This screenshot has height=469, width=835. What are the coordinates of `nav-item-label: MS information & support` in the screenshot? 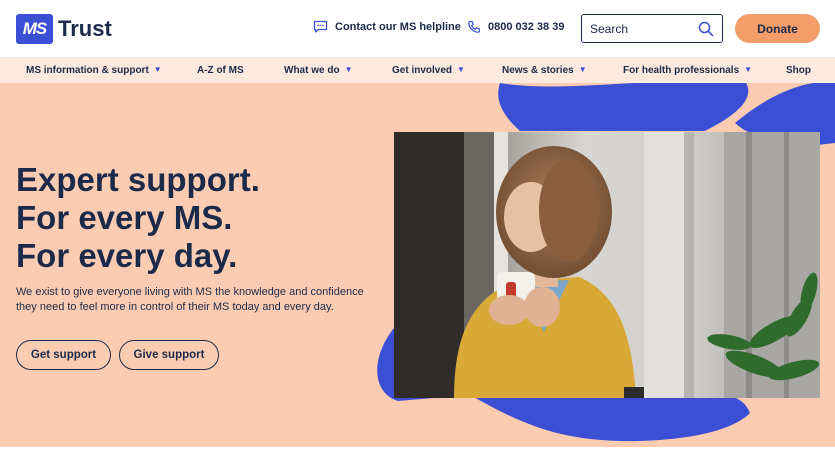 It's located at (87, 70).